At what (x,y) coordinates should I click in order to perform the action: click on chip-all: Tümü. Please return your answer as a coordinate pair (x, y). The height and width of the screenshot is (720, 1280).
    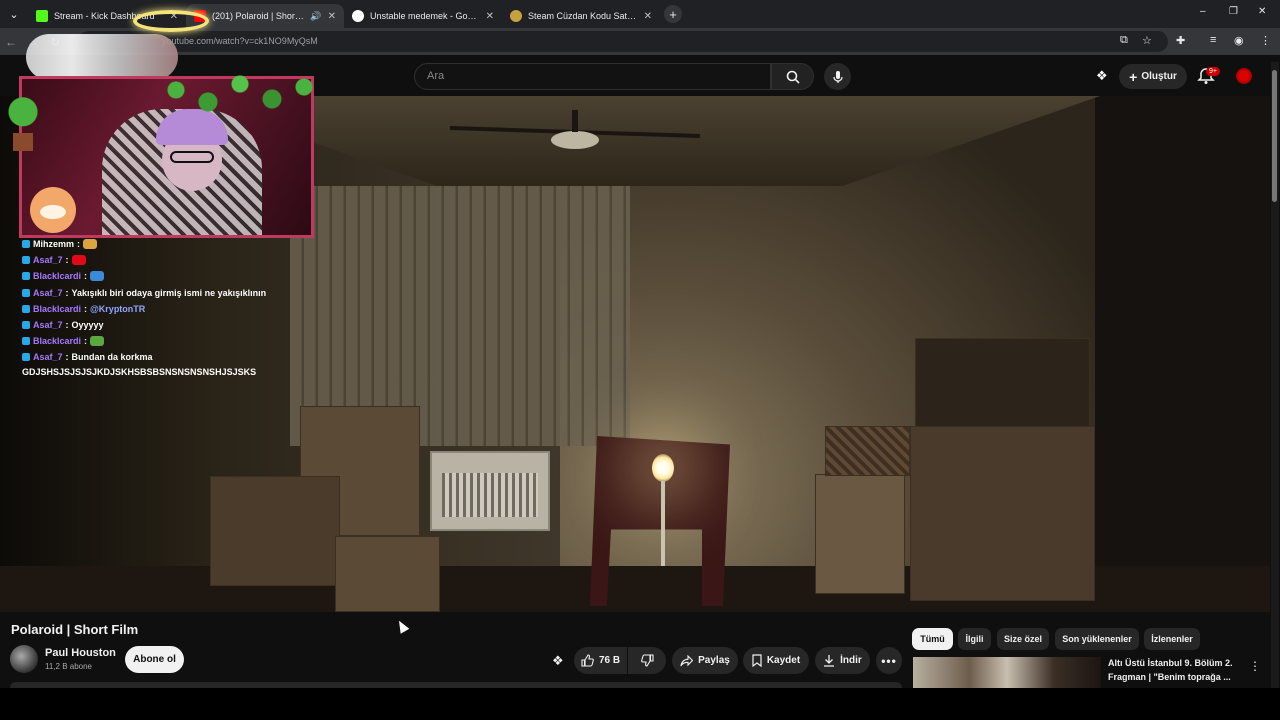
    Looking at the image, I should click on (932, 639).